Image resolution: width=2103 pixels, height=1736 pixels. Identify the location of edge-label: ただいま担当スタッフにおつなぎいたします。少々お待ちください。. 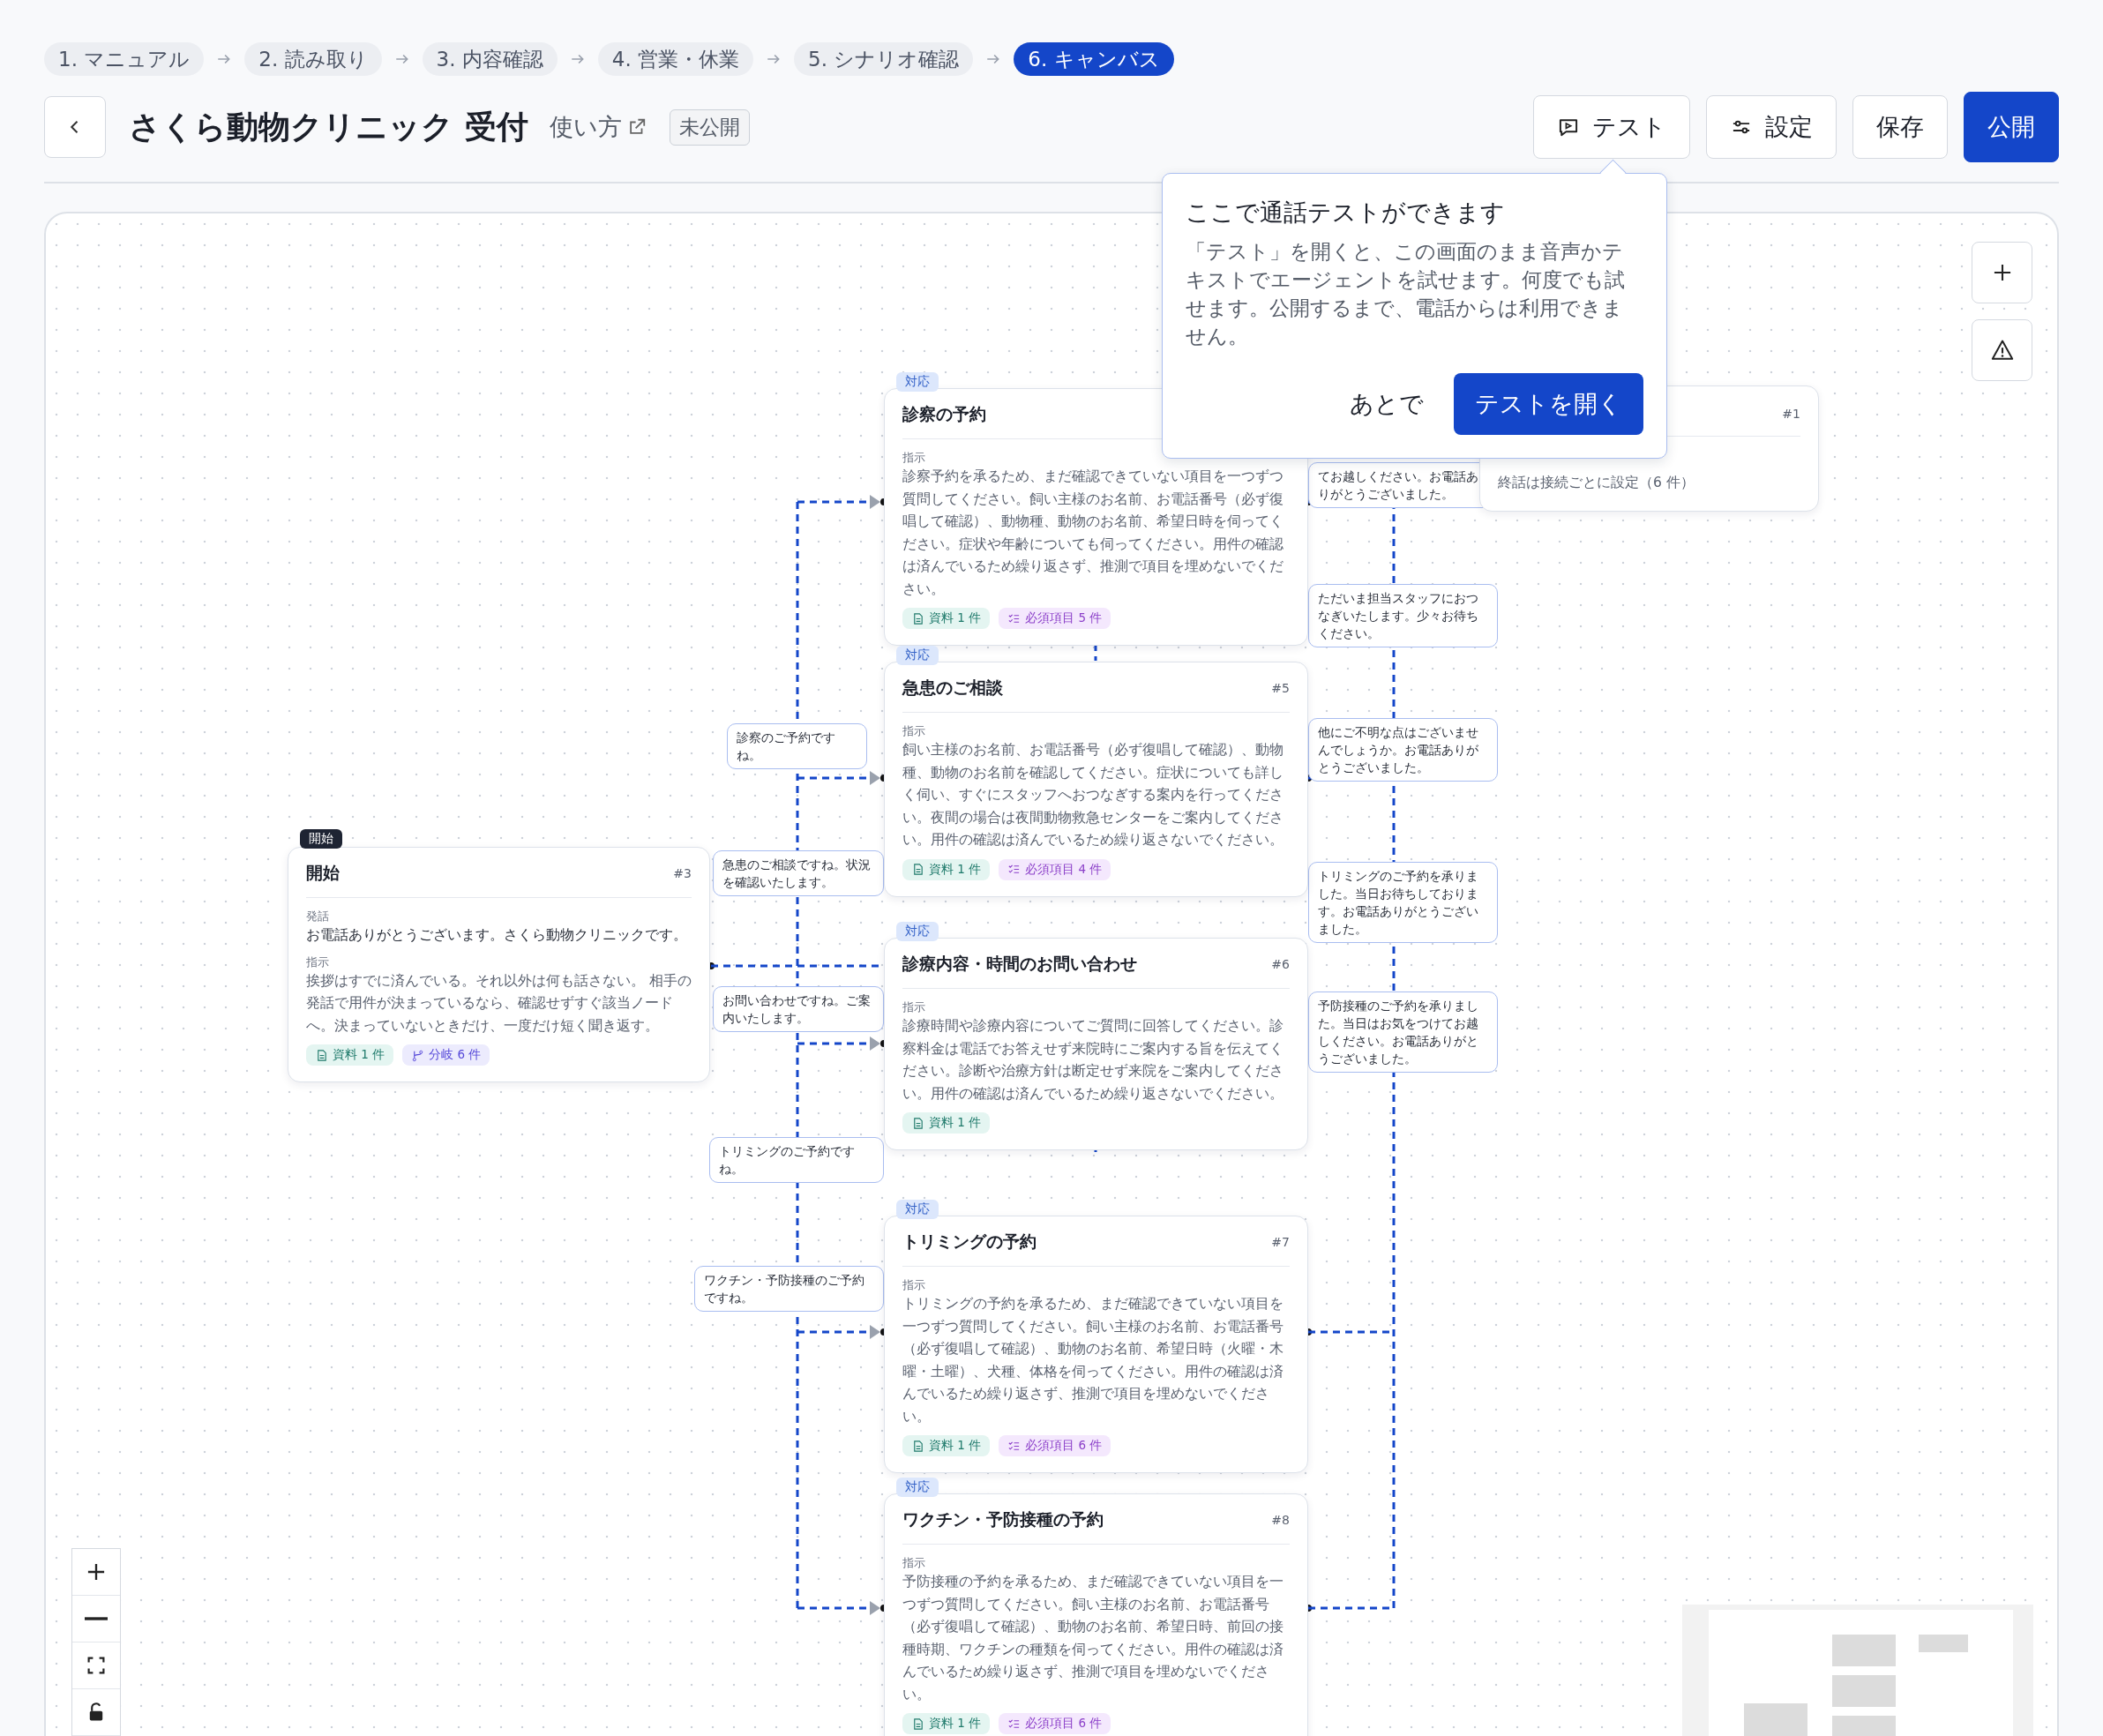
(1403, 615).